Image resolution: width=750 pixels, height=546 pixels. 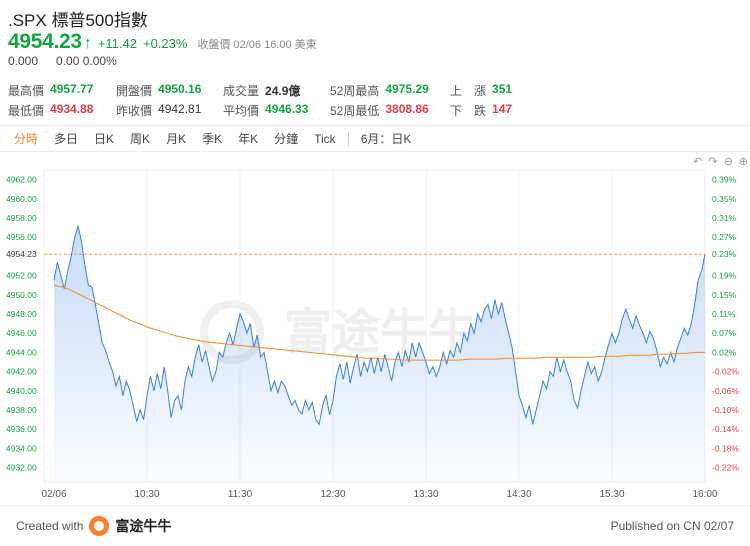 I want to click on x-tick-label: 14:30, so click(x=518, y=494).